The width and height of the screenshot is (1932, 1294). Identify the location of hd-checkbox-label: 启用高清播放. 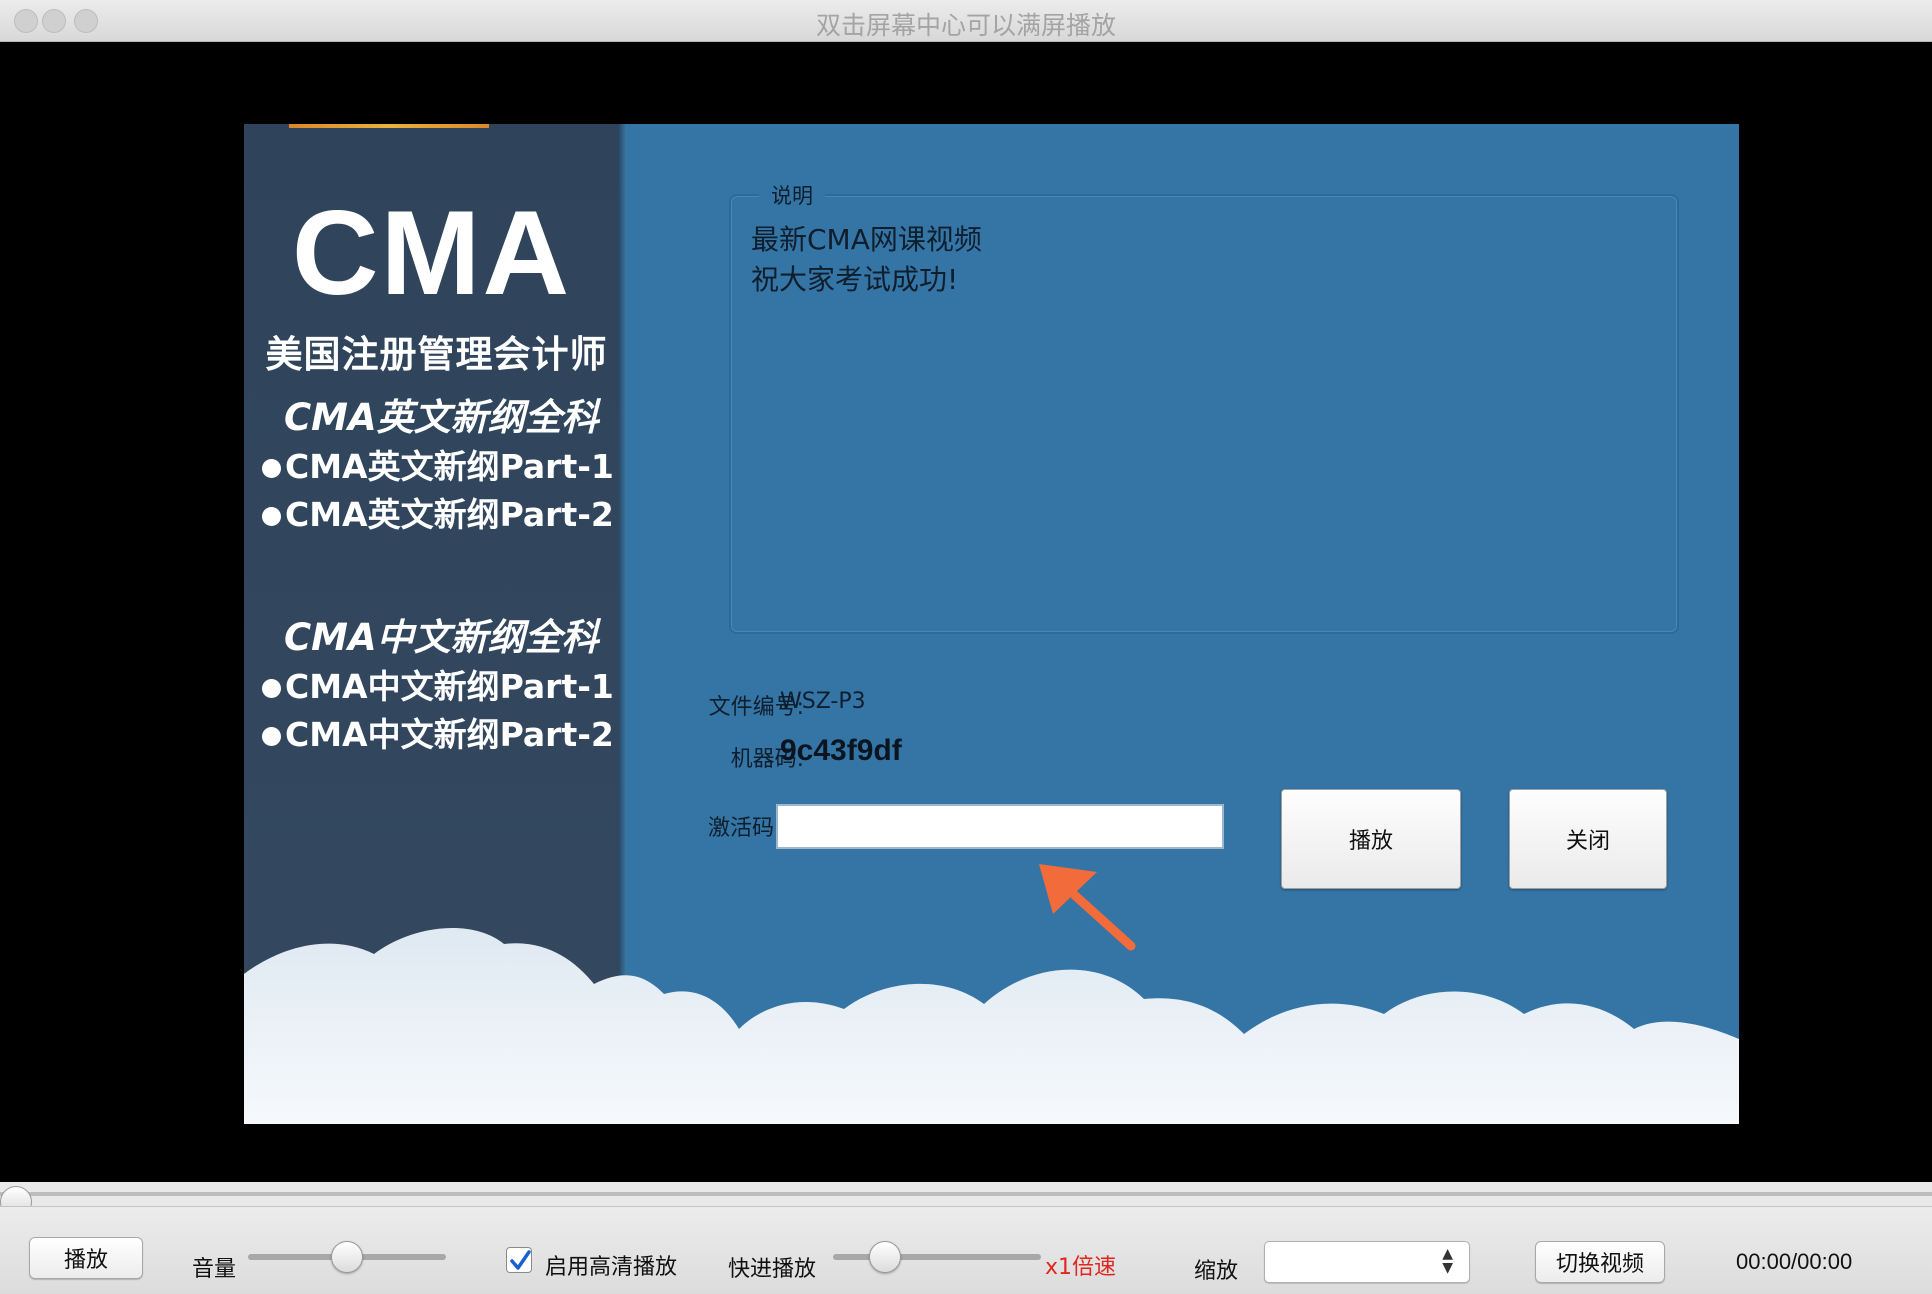
(611, 1267).